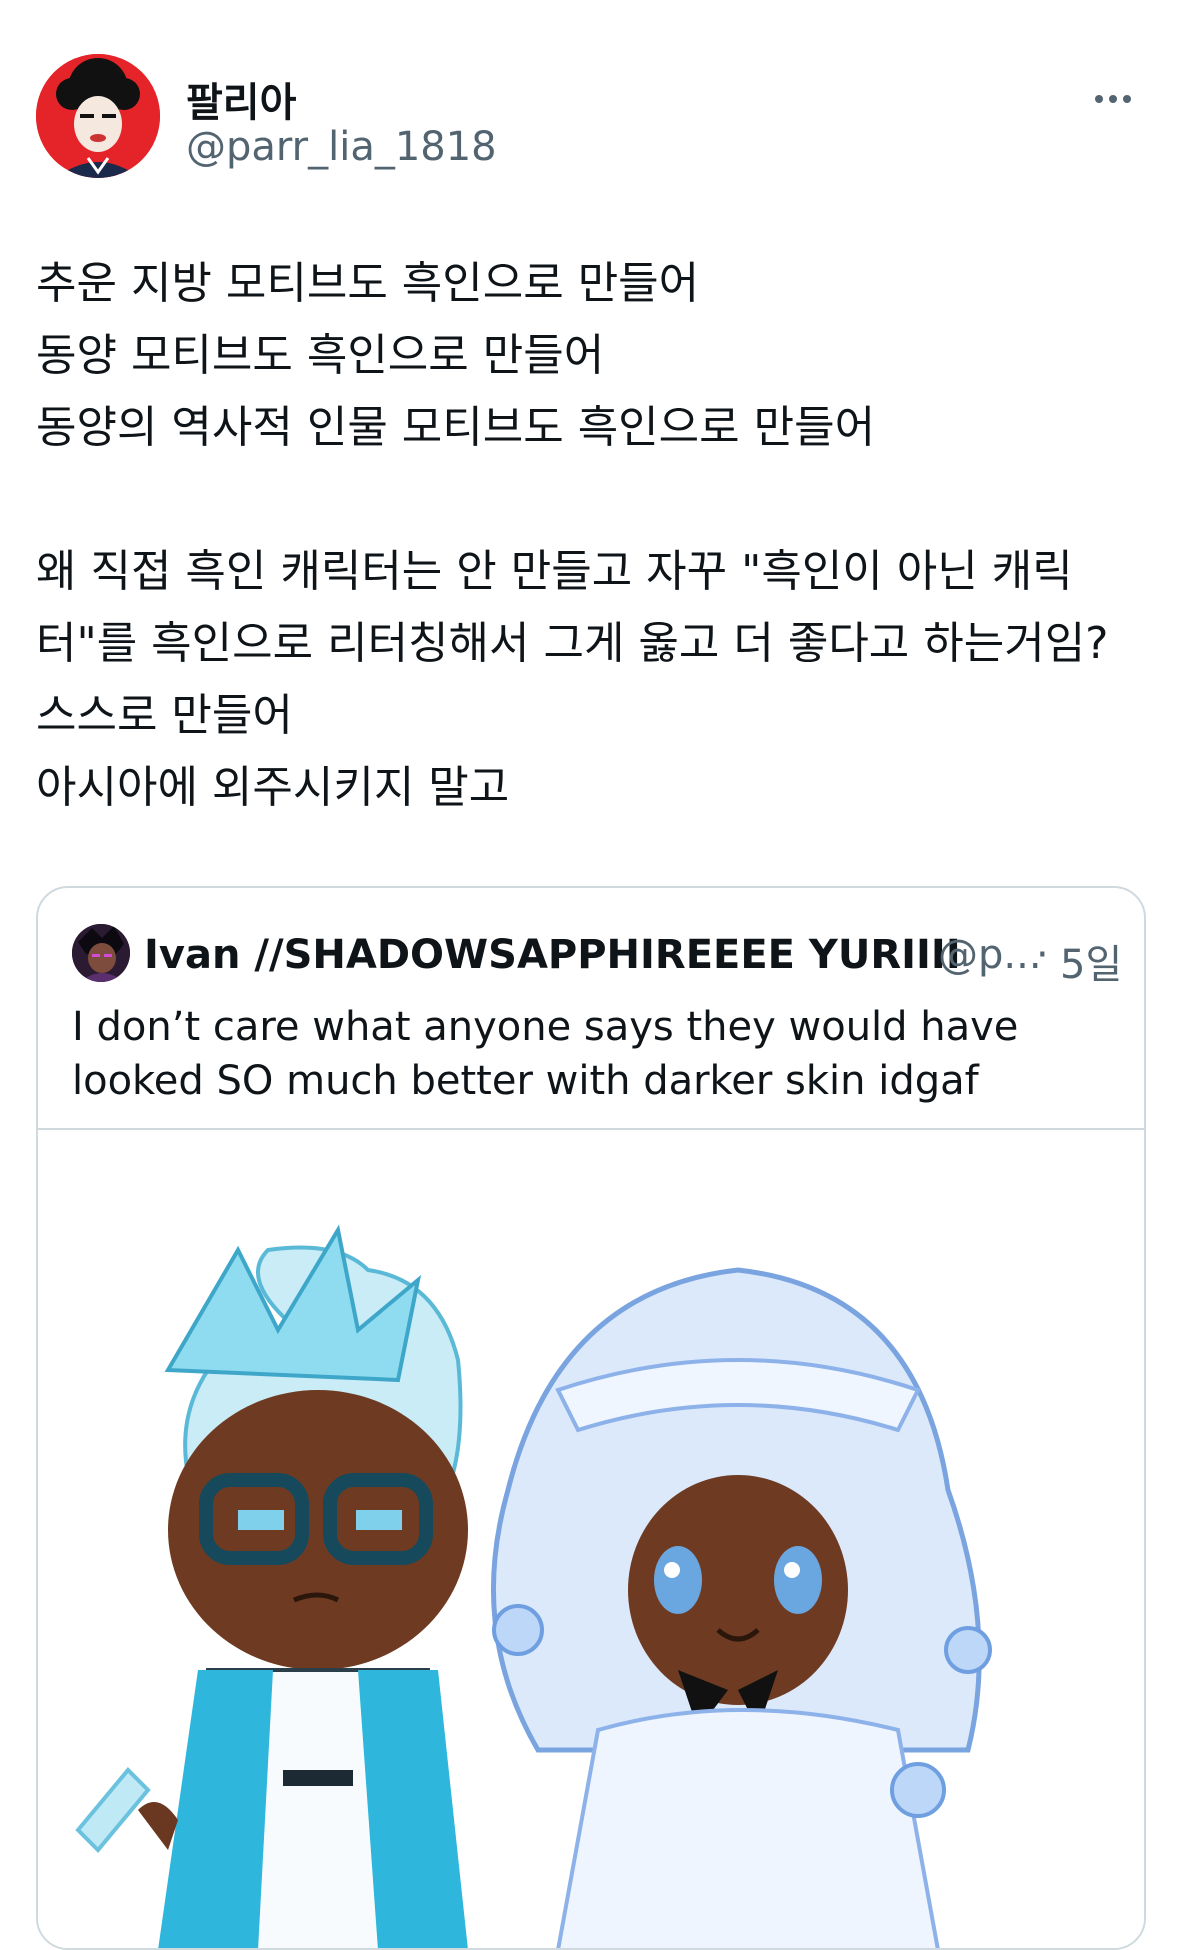 Image resolution: width=1179 pixels, height=1950 pixels. What do you see at coordinates (1099, 99) in the screenshot?
I see `more-horizontal-icon` at bounding box center [1099, 99].